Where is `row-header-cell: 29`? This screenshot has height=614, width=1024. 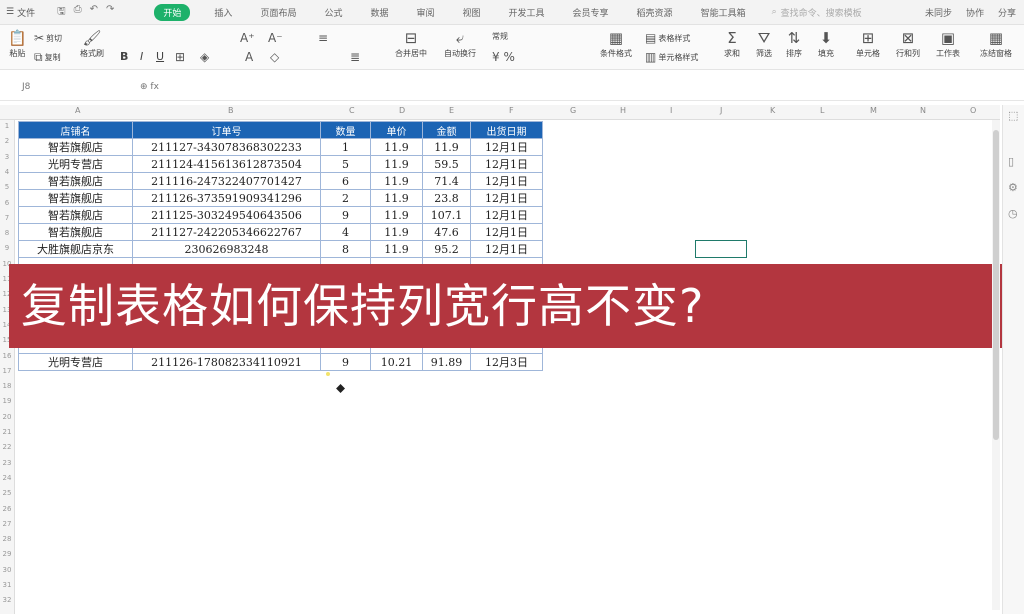
row-header-cell: 29 is located at coordinates (7, 554).